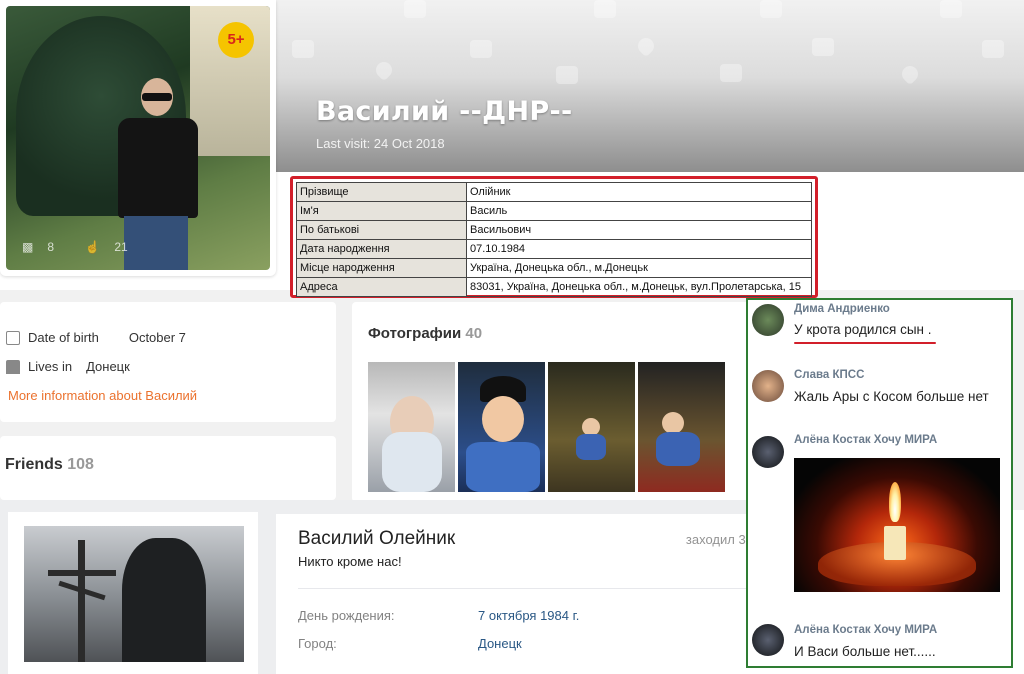 The width and height of the screenshot is (1024, 674). What do you see at coordinates (80, 464) in the screenshot?
I see `friends-count: 108` at bounding box center [80, 464].